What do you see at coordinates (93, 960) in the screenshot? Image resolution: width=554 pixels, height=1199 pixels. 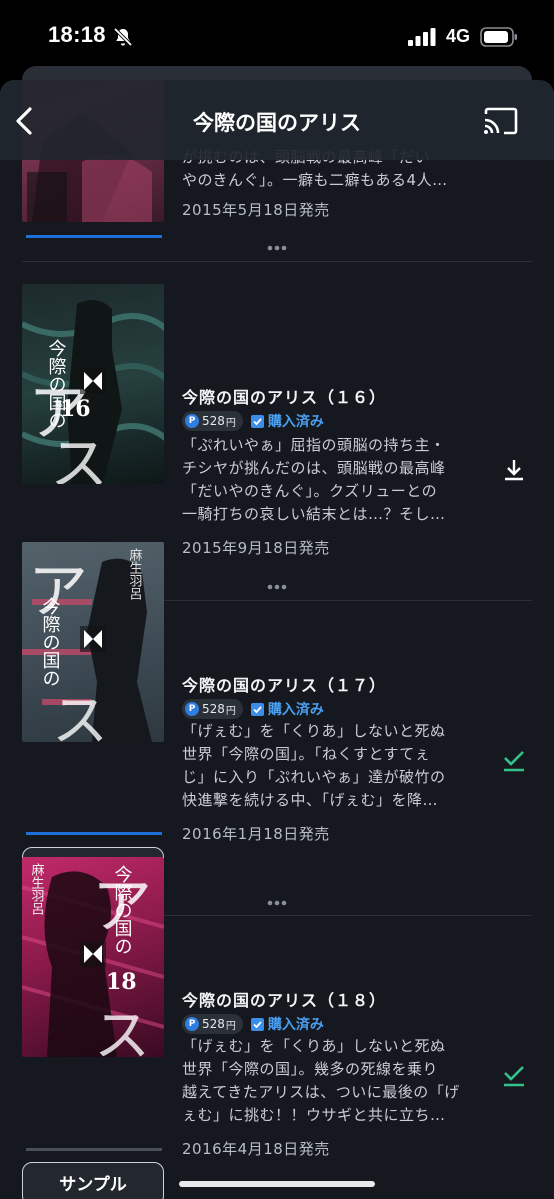 I see `cover-art: ア ス 今際の国の 麻生羽呂 18` at bounding box center [93, 960].